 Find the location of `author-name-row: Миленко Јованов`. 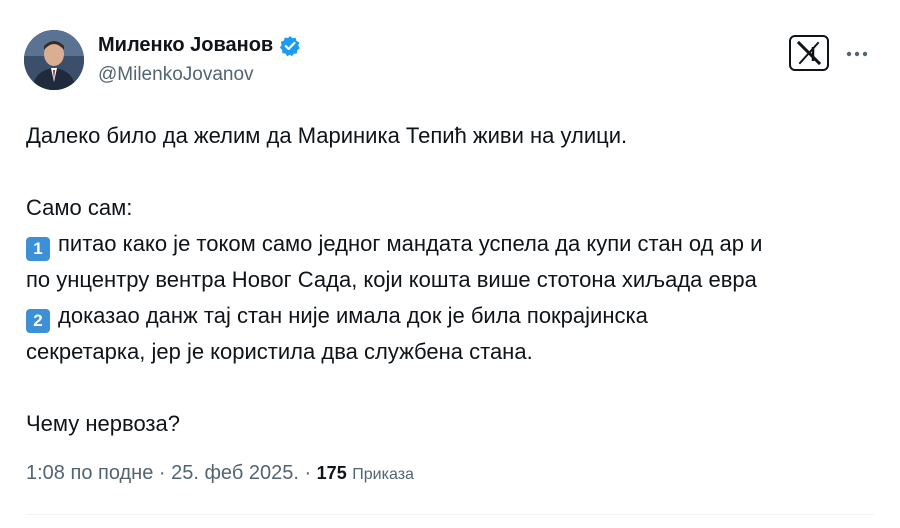

author-name-row: Миленко Јованов is located at coordinates (199, 45).